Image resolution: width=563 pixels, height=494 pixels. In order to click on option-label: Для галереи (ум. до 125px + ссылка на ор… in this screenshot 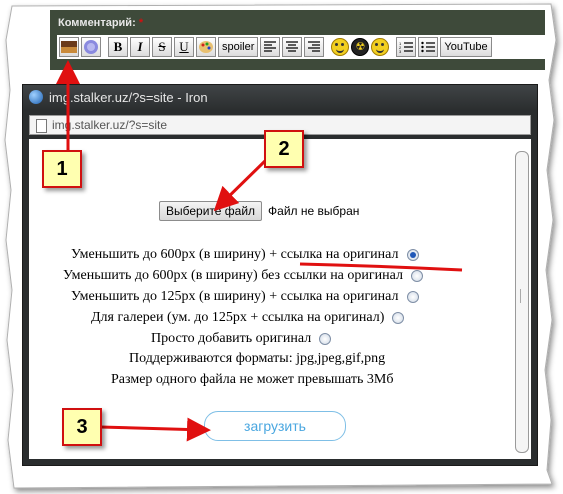, I will do `click(238, 317)`.